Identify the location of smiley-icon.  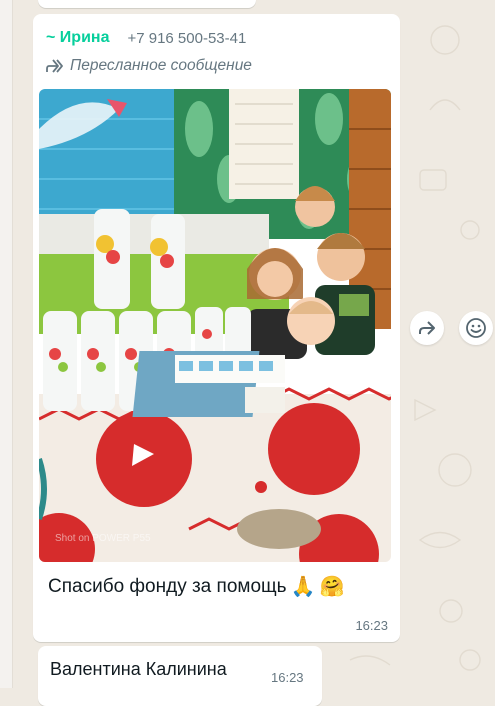
(476, 328).